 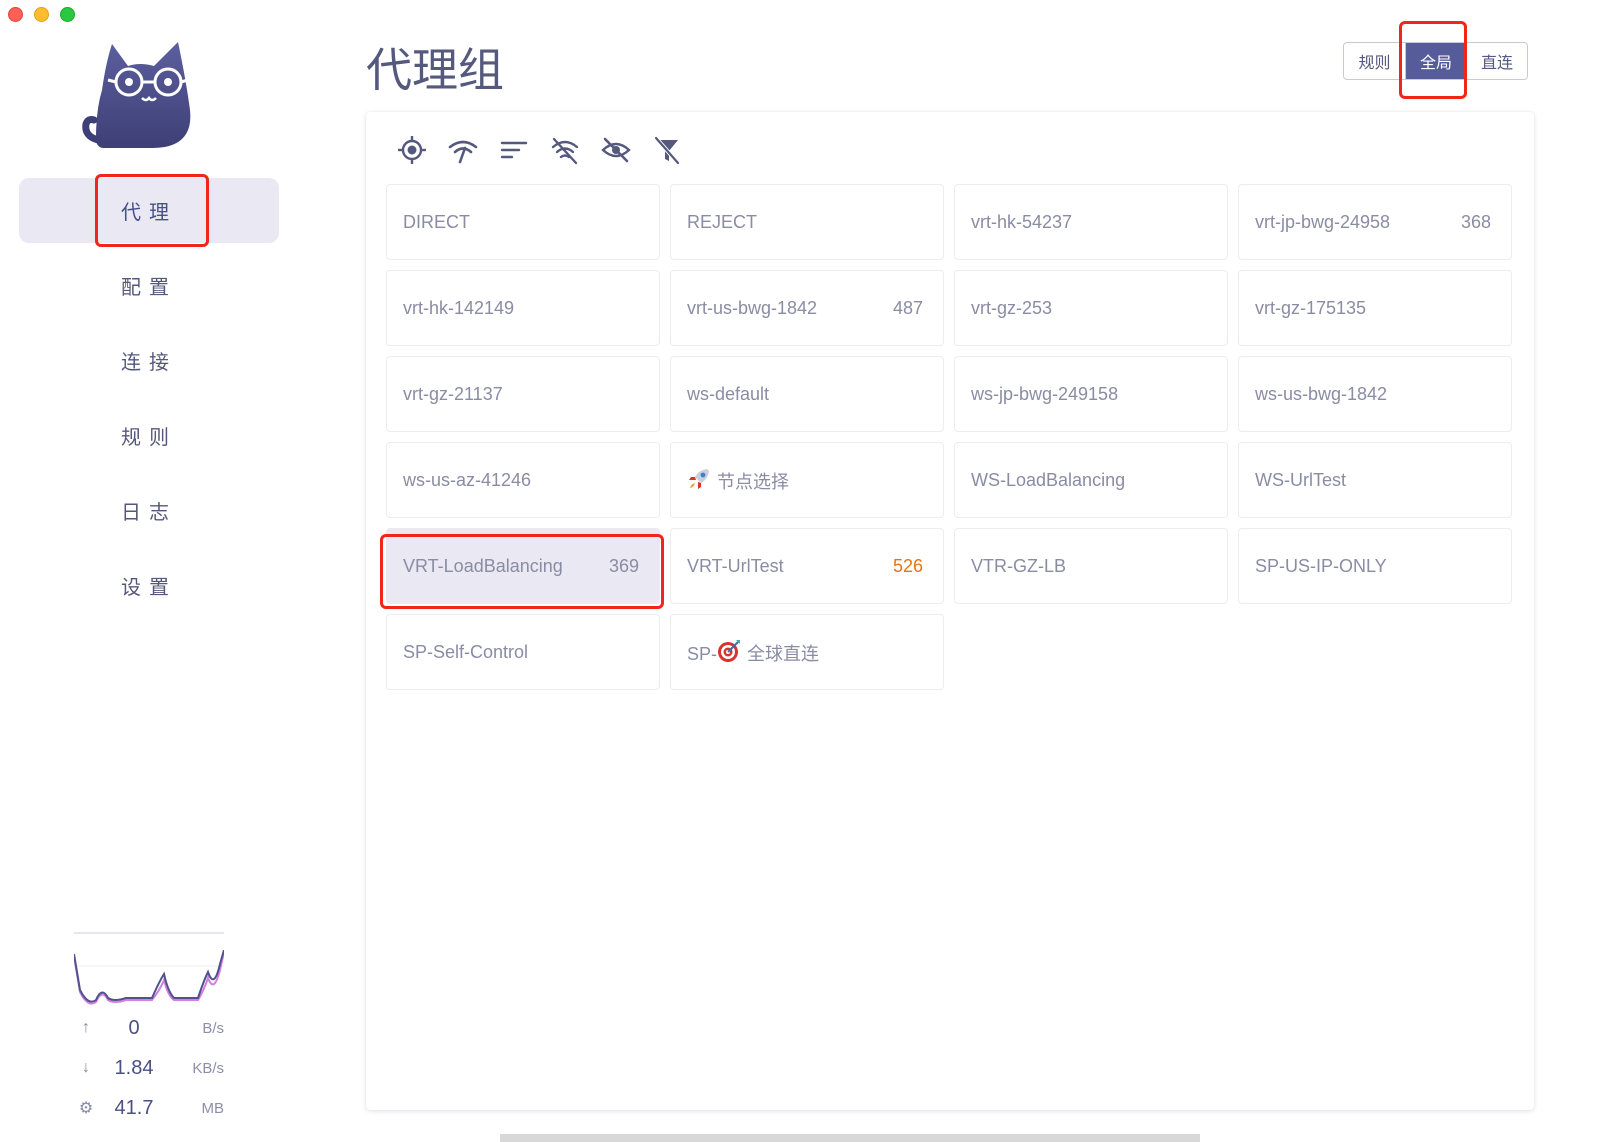 I want to click on locate-button, so click(x=412, y=150).